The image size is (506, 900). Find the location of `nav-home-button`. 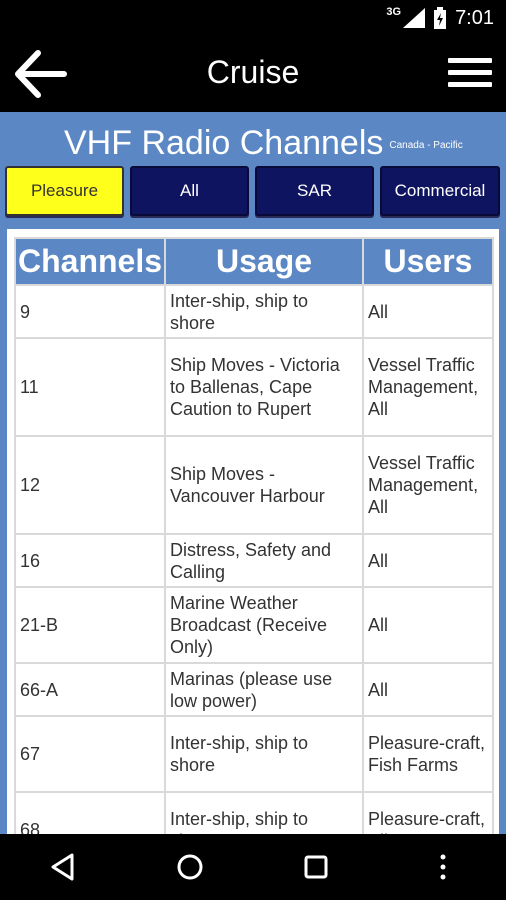

nav-home-button is located at coordinates (190, 867).